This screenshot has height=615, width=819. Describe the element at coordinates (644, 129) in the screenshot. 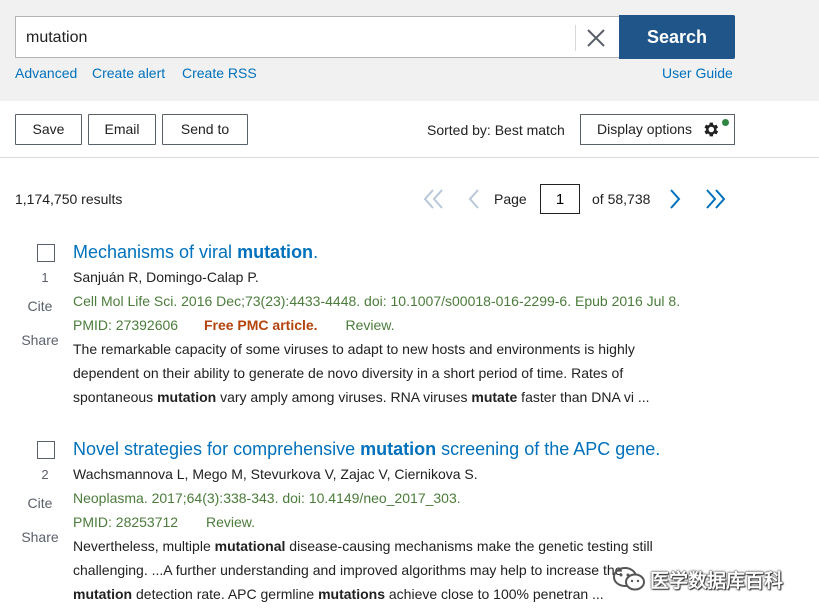

I see `display-options-label: Display options` at that location.